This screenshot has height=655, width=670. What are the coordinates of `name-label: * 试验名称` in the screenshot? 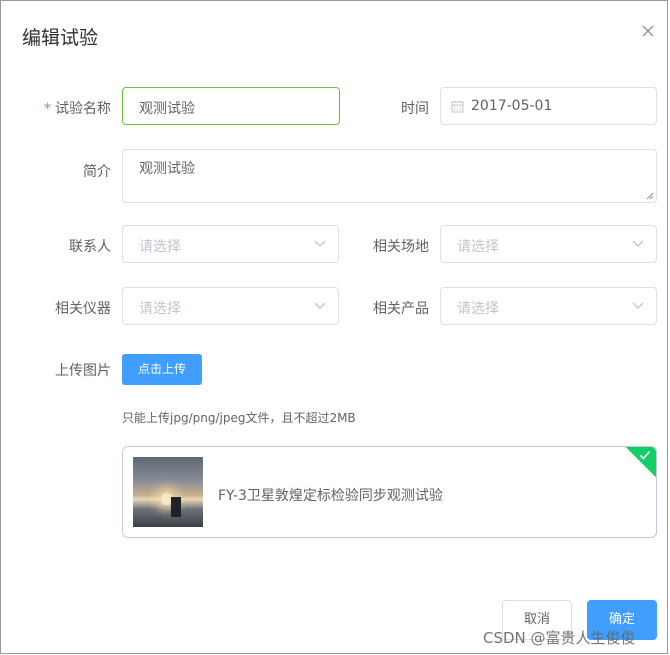 It's located at (77, 108).